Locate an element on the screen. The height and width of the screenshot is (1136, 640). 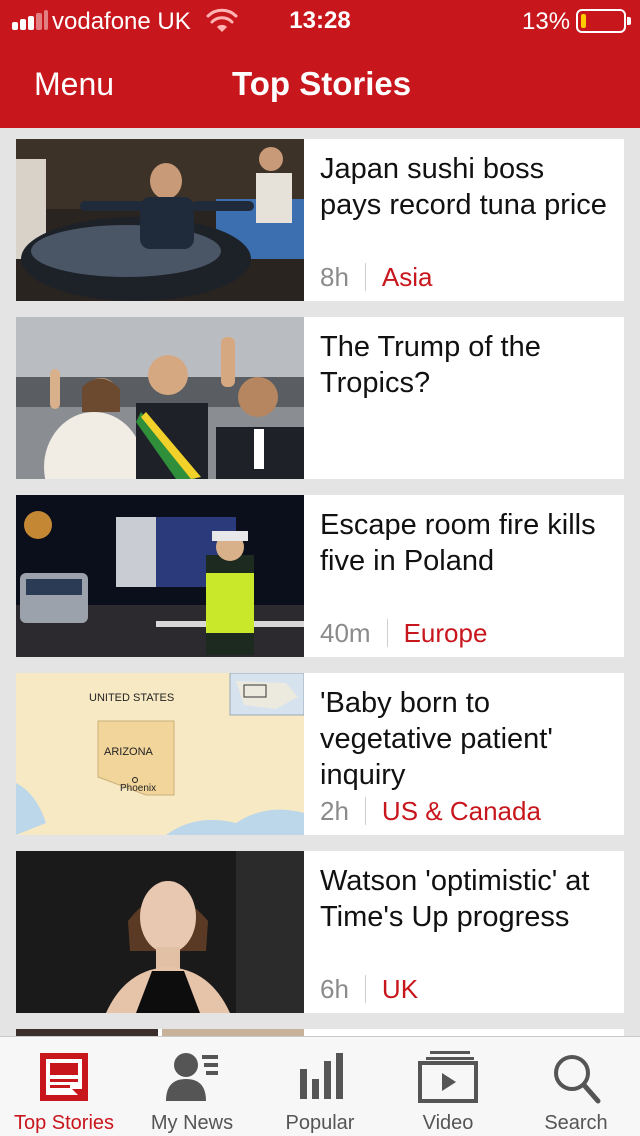
story-meta: 8h Asia is located at coordinates (376, 277).